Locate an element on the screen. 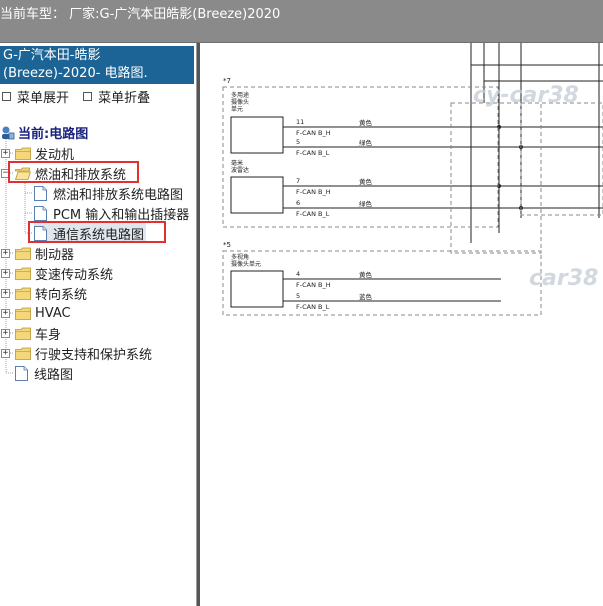  tree-item-label: 发动机 is located at coordinates (55, 155).